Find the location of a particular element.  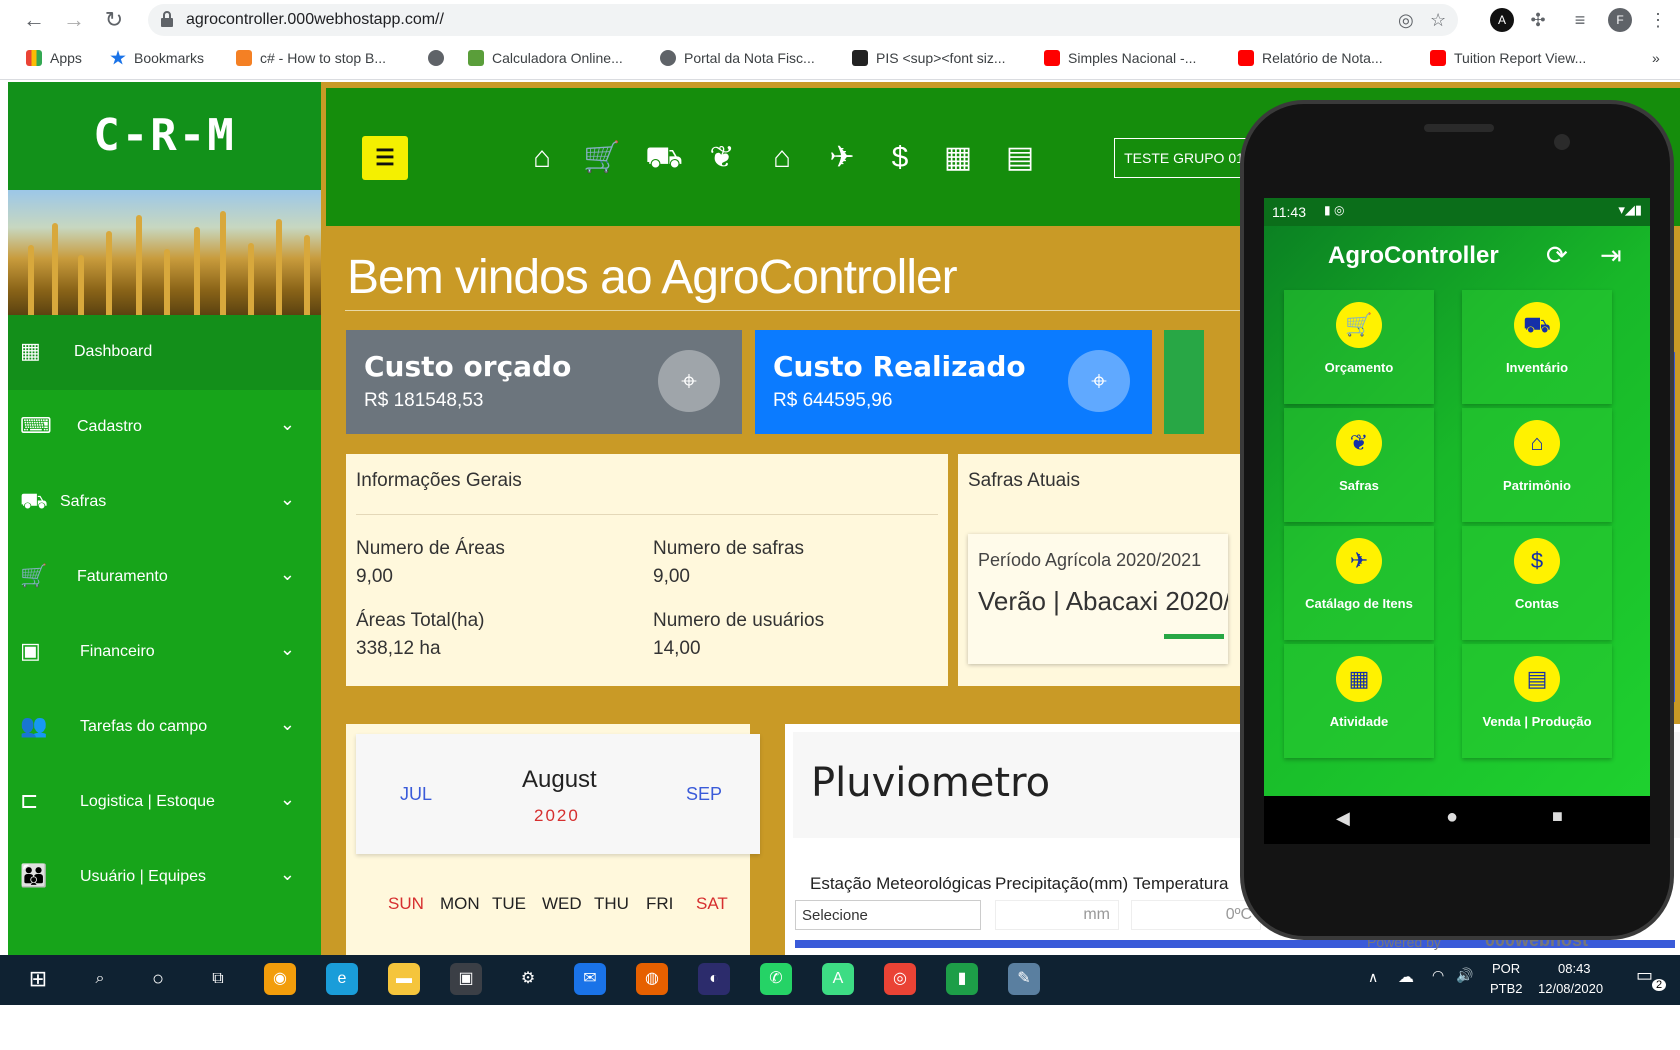

tile-contas: $ Contas is located at coordinates (1537, 583).